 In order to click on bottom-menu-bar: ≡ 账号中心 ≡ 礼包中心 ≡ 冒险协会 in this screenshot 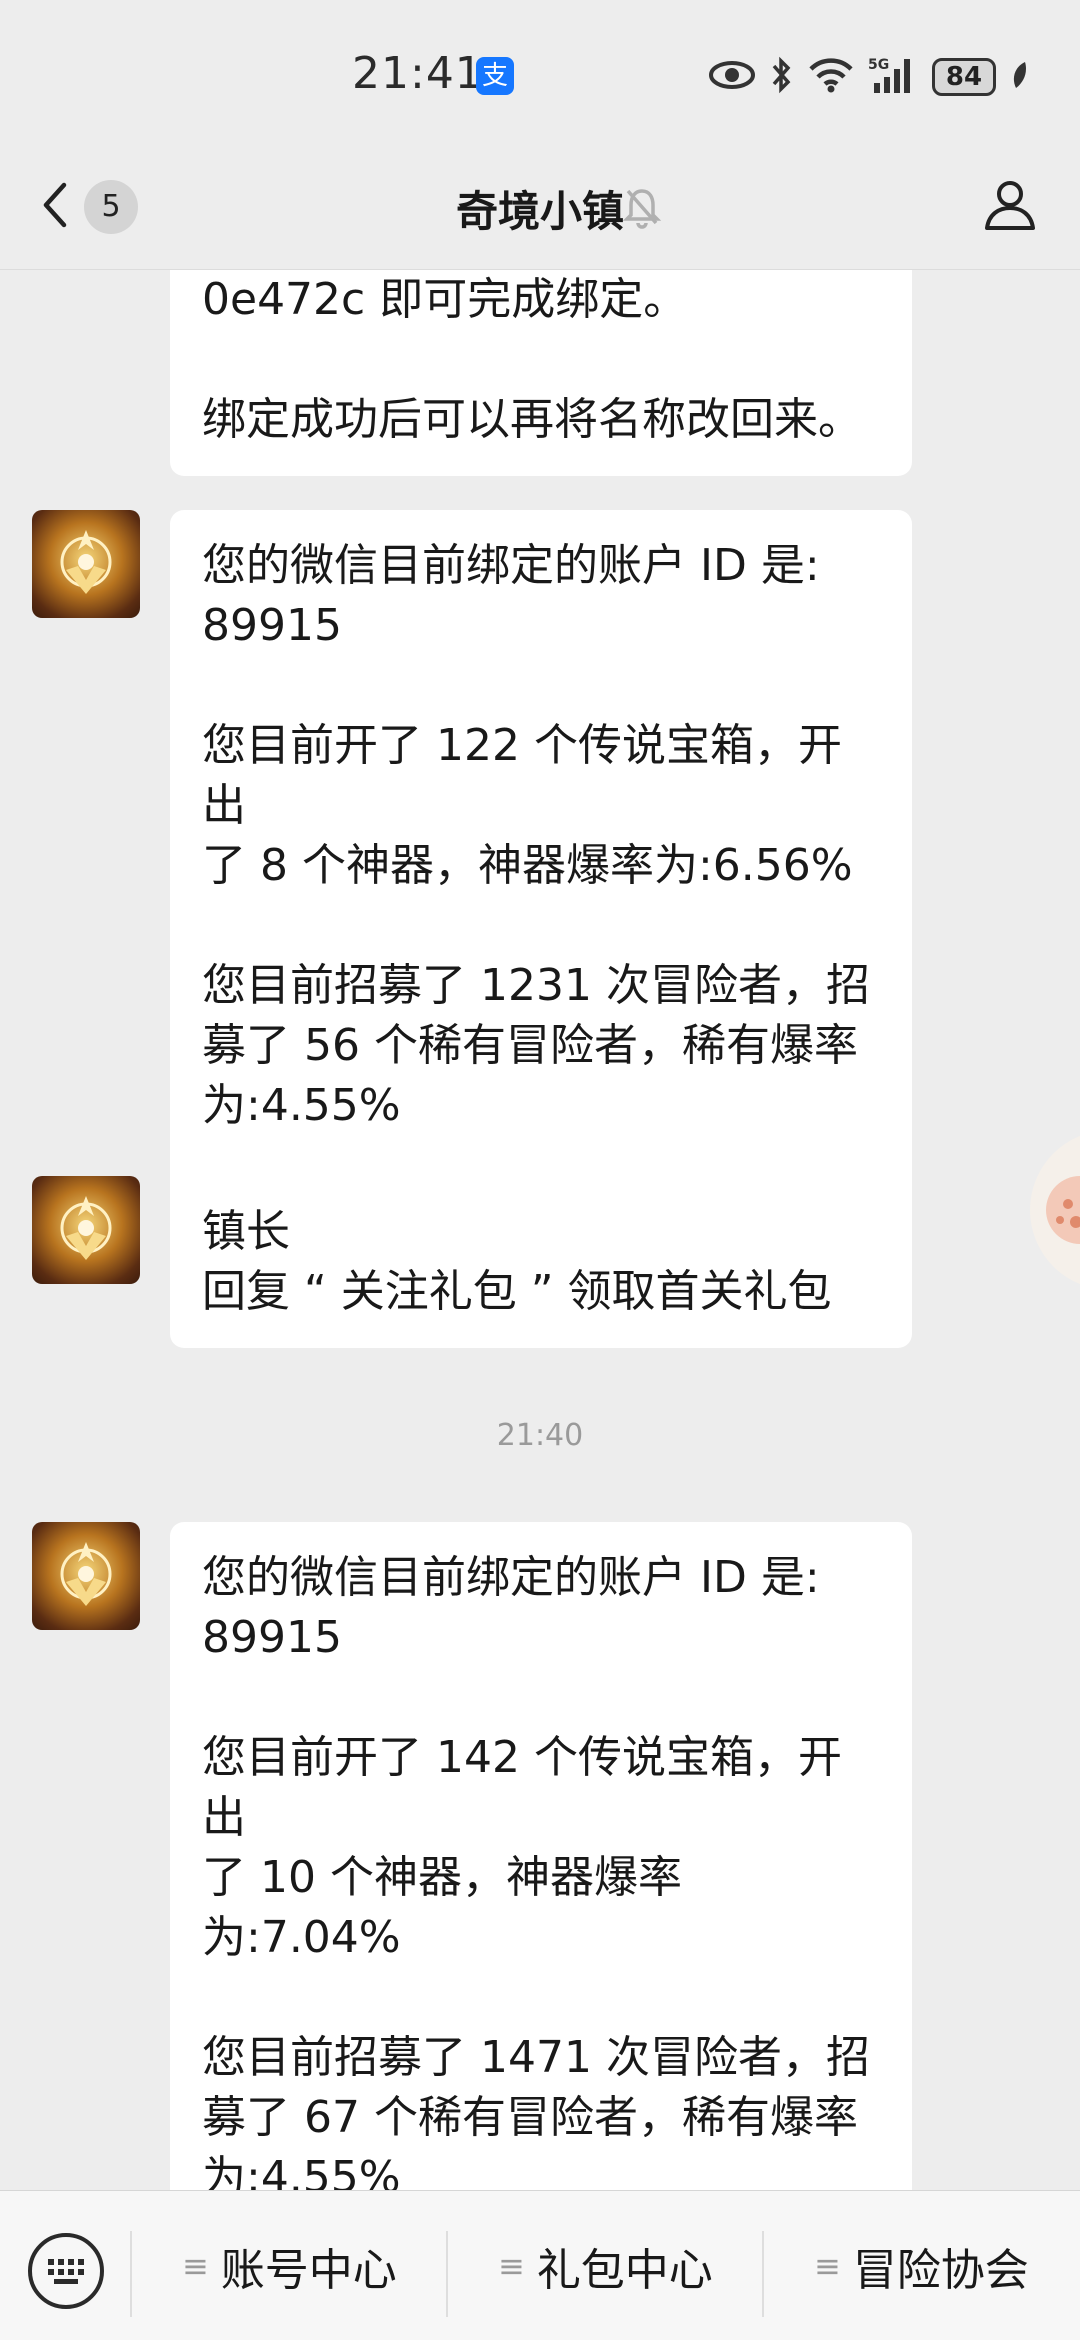, I will do `click(540, 2265)`.